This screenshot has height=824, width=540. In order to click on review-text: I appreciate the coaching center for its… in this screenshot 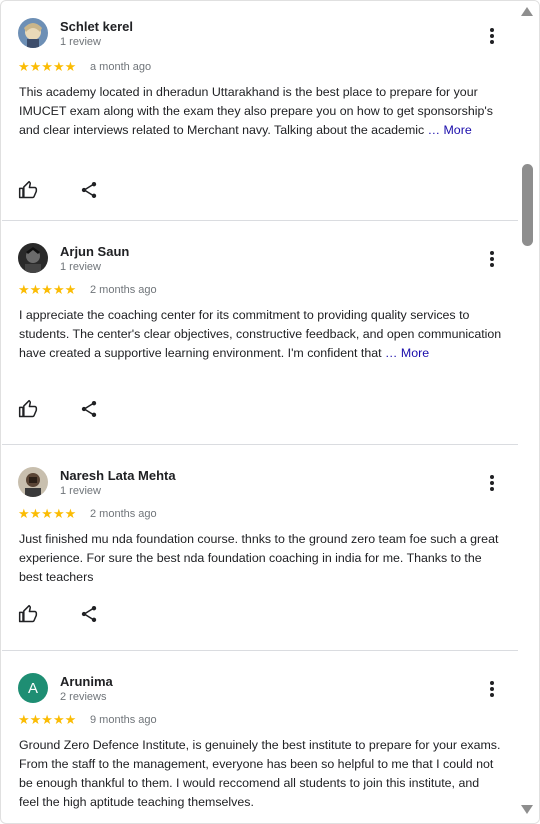, I will do `click(260, 334)`.